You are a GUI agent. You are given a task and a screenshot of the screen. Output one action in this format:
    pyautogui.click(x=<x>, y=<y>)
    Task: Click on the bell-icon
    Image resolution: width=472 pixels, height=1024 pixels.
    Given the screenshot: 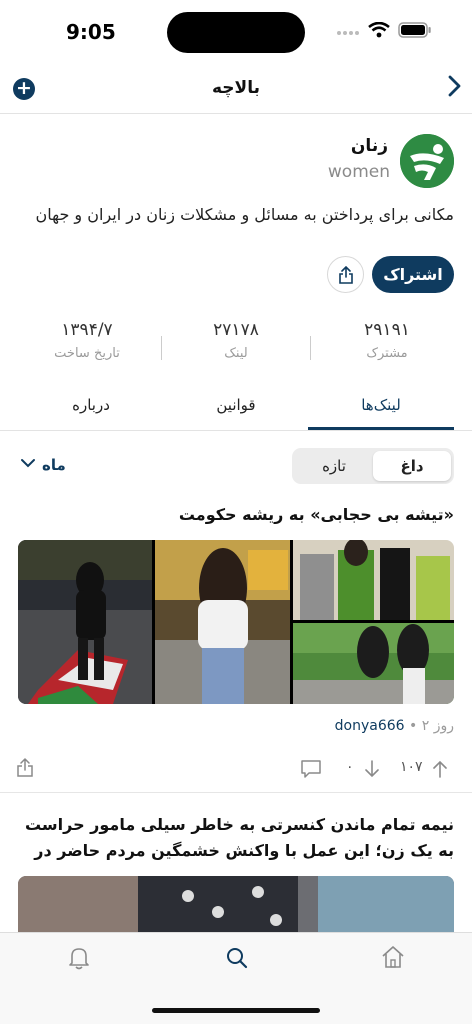 What is the action you would take?
    pyautogui.click(x=79, y=958)
    